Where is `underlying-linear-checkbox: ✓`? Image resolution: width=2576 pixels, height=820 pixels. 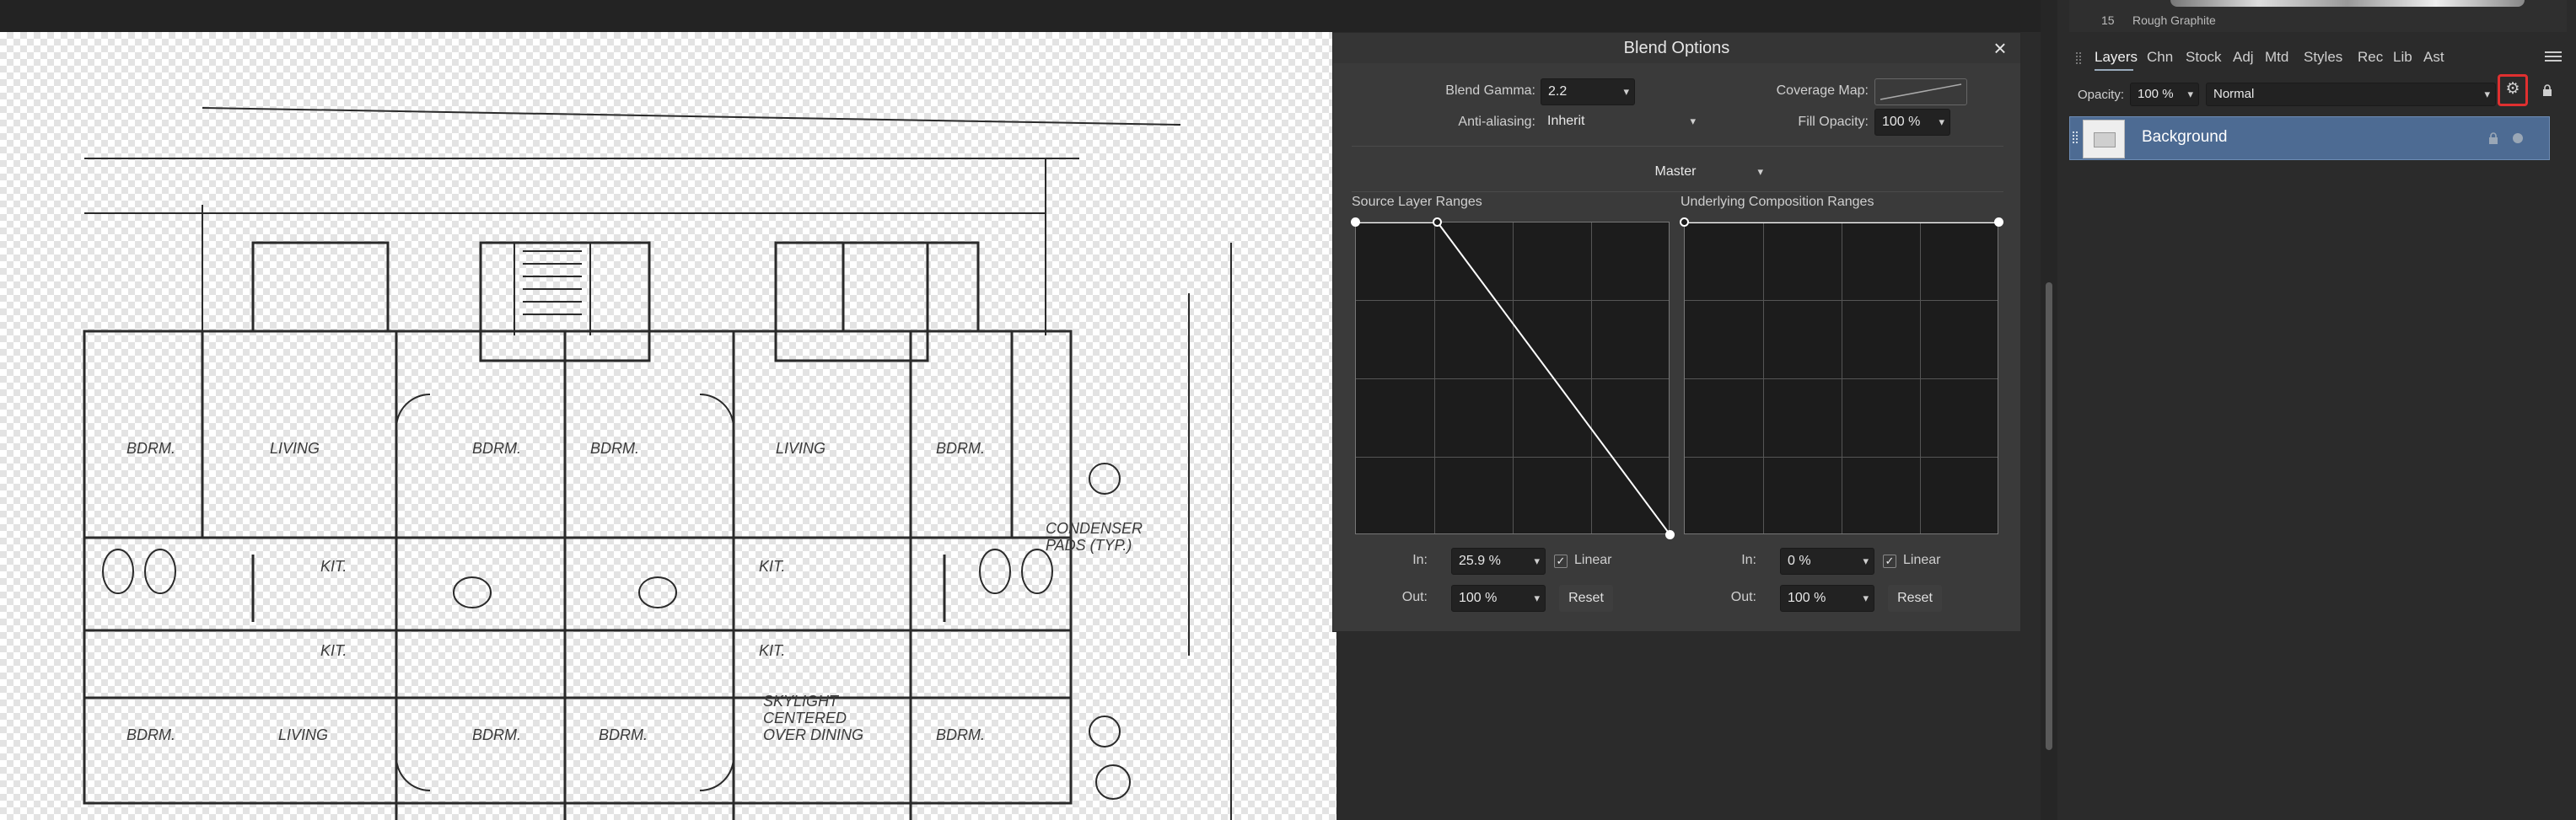
underlying-linear-checkbox: ✓ is located at coordinates (1889, 561).